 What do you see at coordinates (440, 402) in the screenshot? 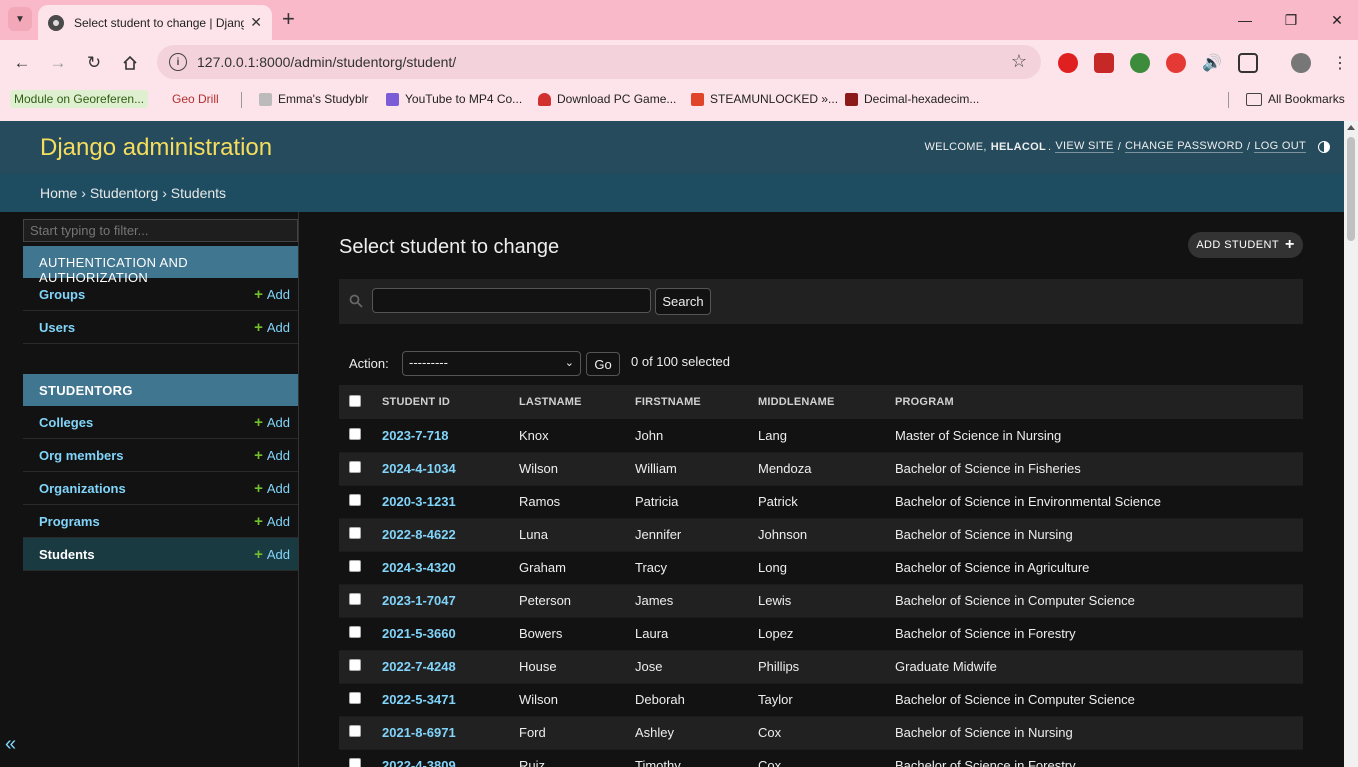
I see `column-header-student-id: STUDENT ID` at bounding box center [440, 402].